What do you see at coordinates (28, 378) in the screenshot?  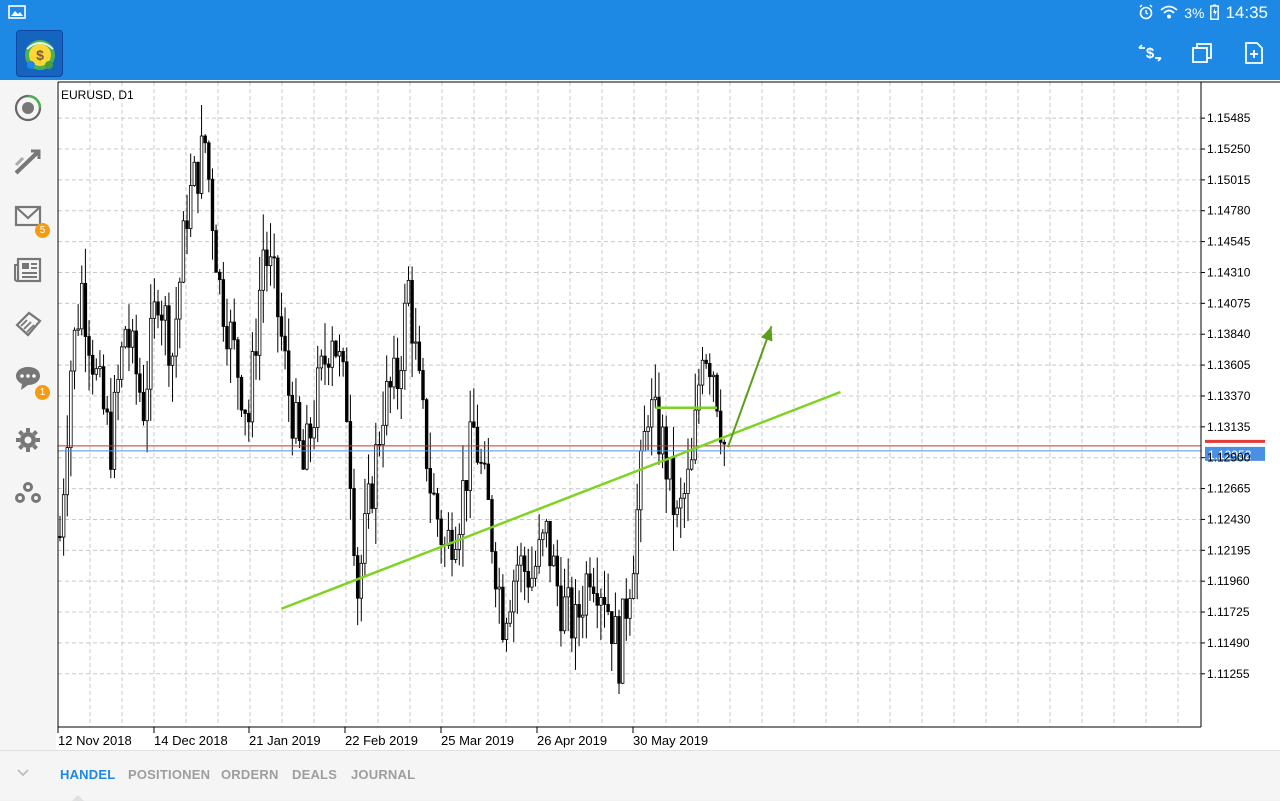 I see `sidebar-item-chat: 1` at bounding box center [28, 378].